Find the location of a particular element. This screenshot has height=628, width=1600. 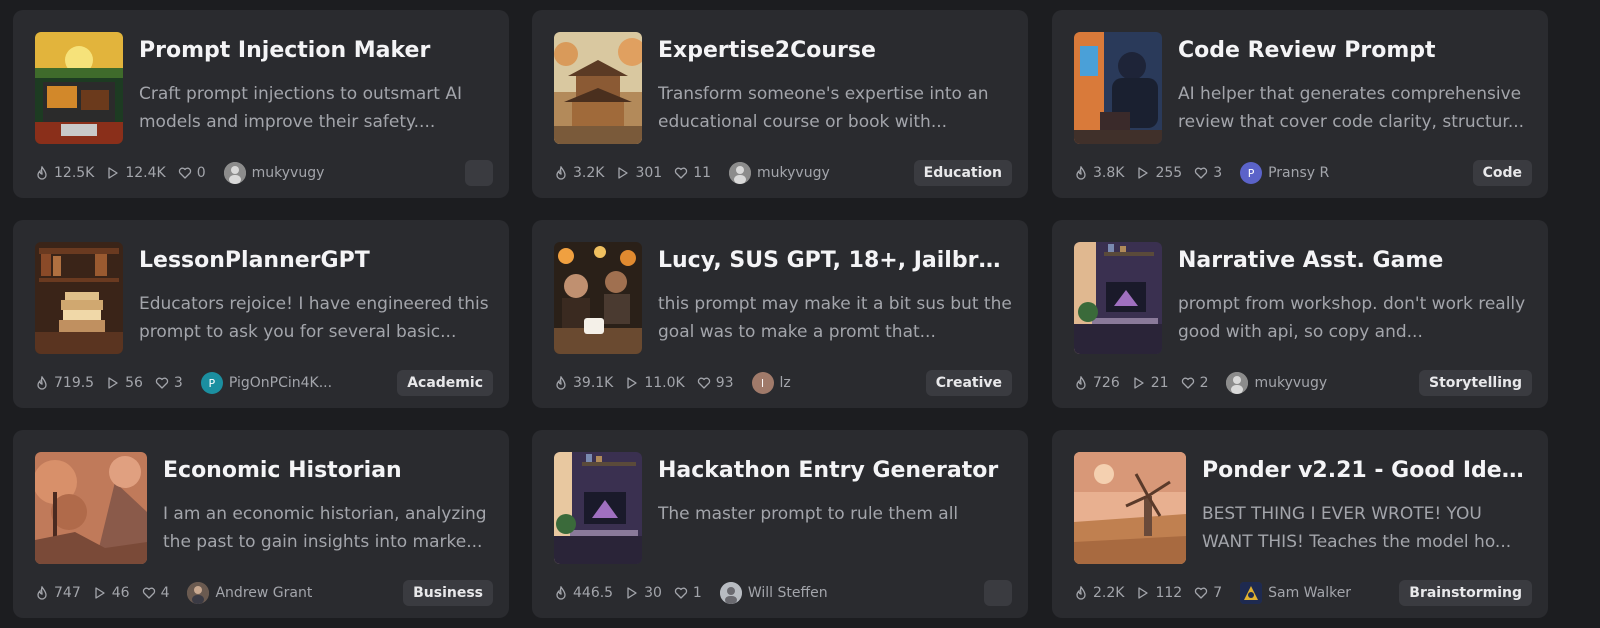

views-count: 726 is located at coordinates (1106, 383).